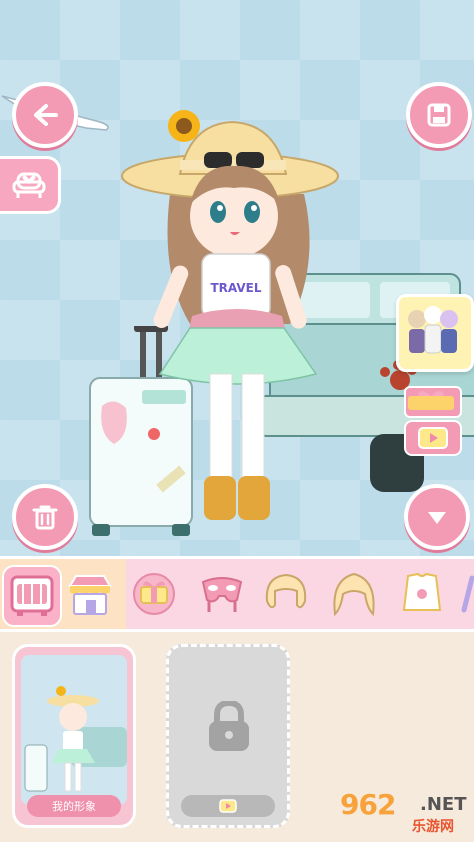 The width and height of the screenshot is (474, 842). I want to click on locked-look-slot, so click(228, 736).